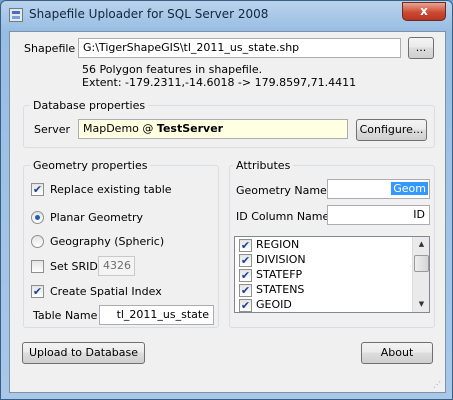 This screenshot has width=453, height=400. Describe the element at coordinates (52, 129) in the screenshot. I see `server-label: Server` at that location.